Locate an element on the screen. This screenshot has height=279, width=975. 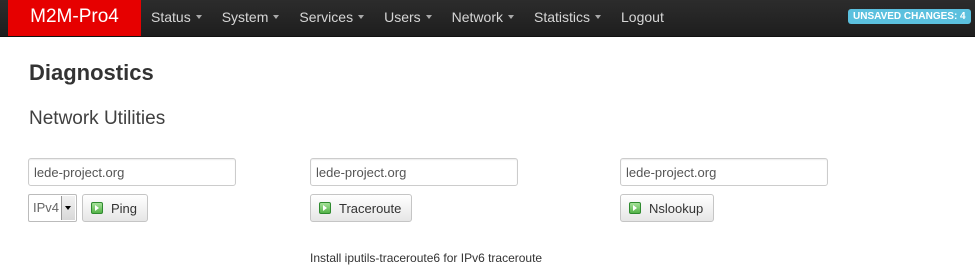
ping-button: Ping is located at coordinates (115, 208).